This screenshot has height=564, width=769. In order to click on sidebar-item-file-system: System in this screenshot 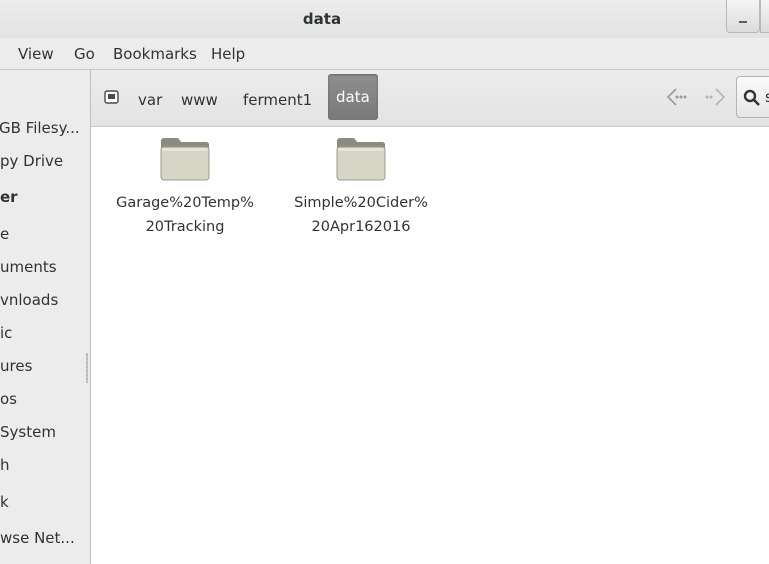, I will do `click(28, 432)`.